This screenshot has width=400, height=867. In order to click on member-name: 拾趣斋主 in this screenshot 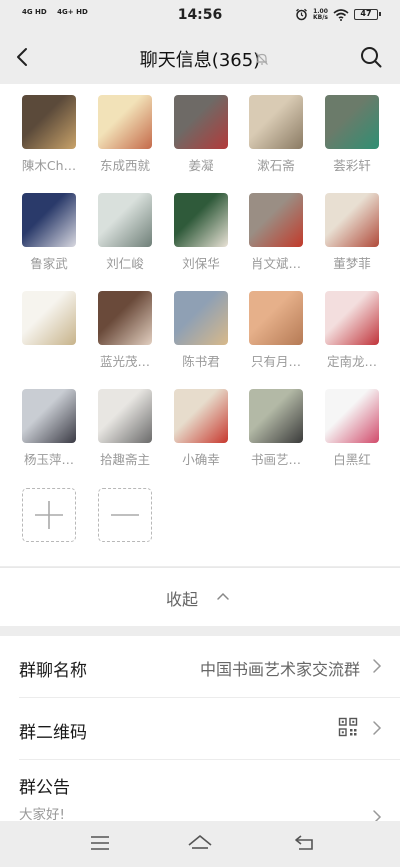, I will do `click(124, 459)`.